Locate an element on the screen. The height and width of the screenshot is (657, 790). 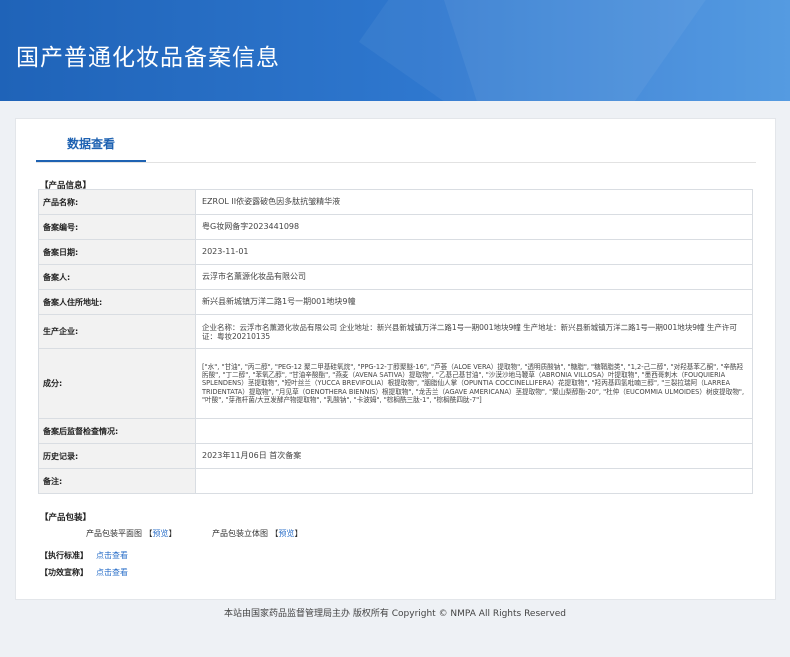
table-row: 备案编号: 粤G妆网备字2023441098 is located at coordinates (395, 227).